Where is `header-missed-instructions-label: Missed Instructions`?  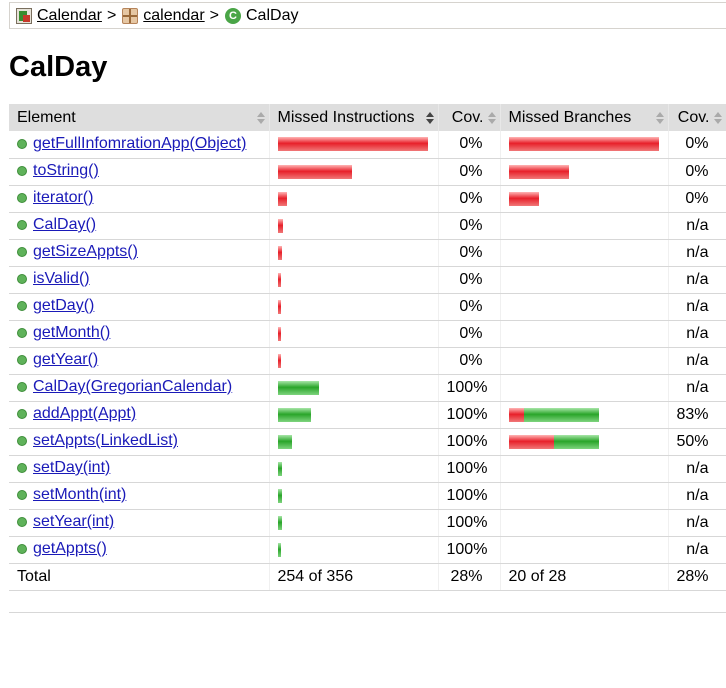 header-missed-instructions-label: Missed Instructions is located at coordinates (346, 117).